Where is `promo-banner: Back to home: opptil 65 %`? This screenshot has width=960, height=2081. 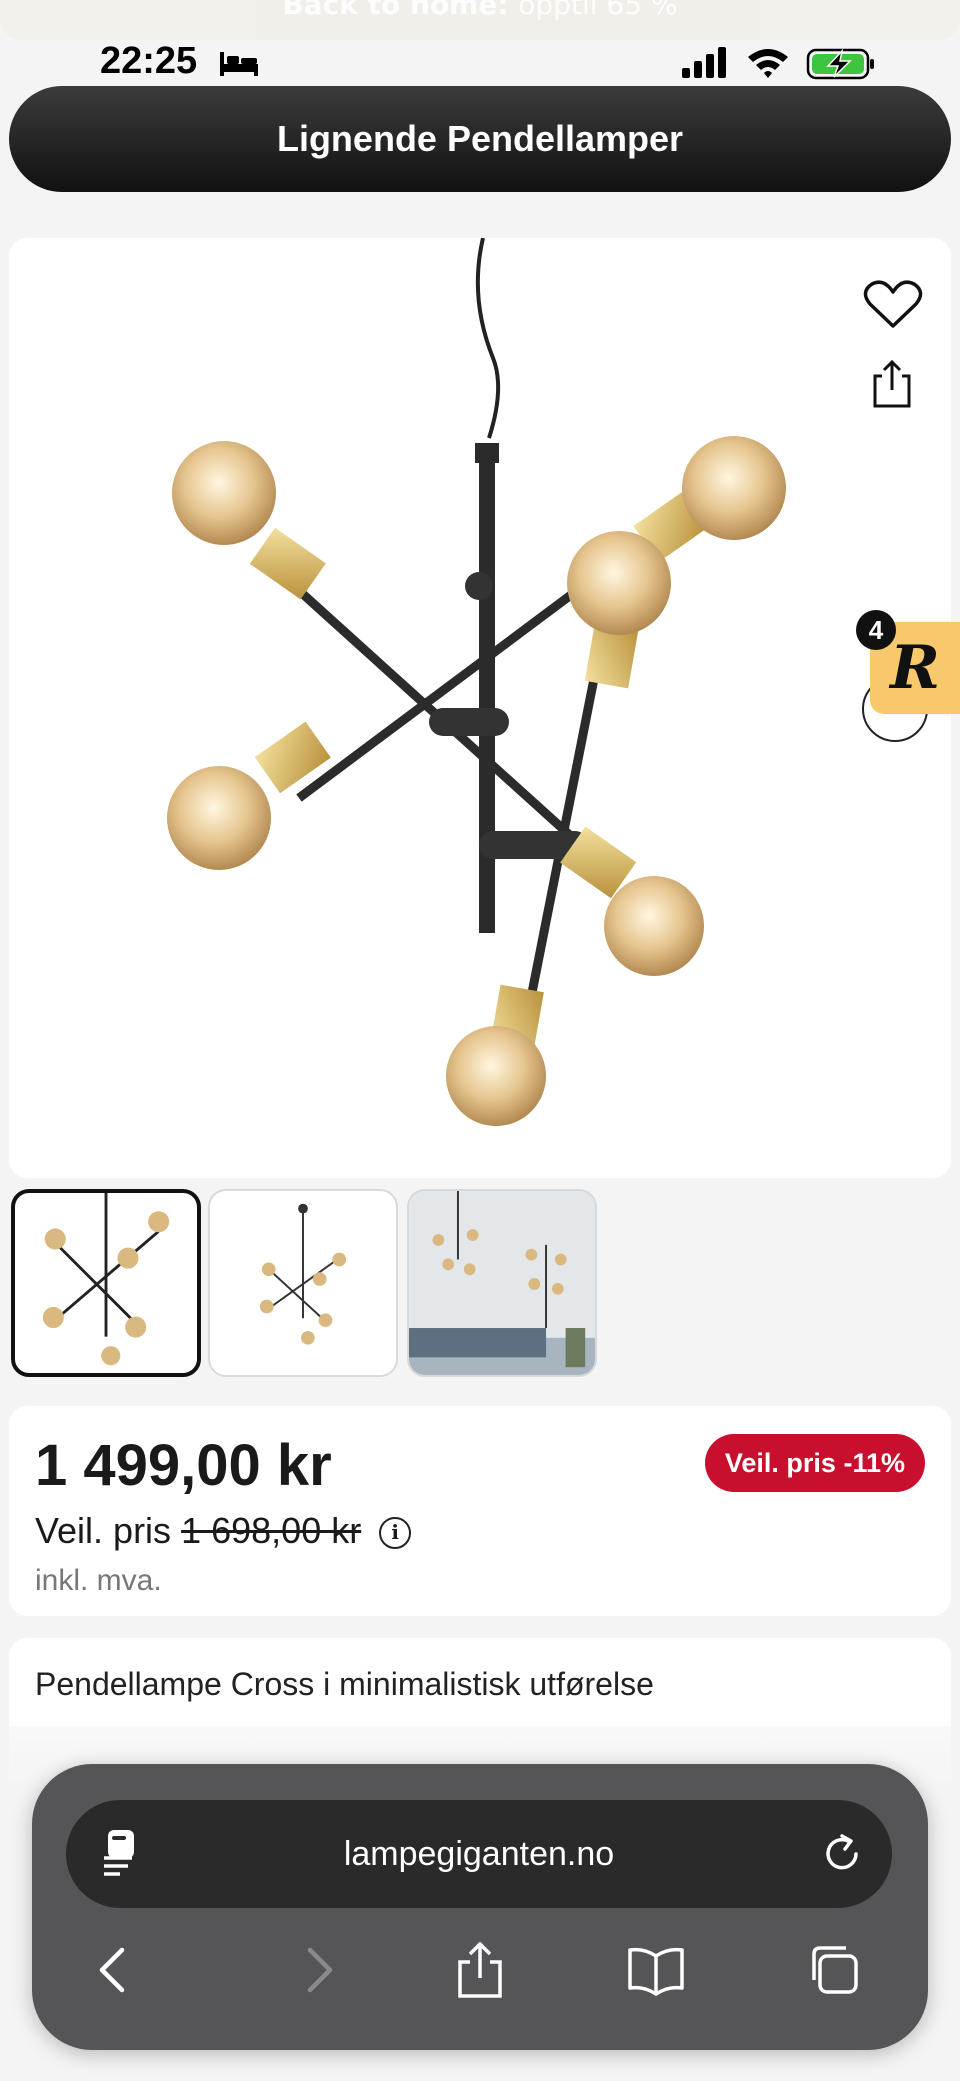 promo-banner: Back to home: opptil 65 % is located at coordinates (480, 20).